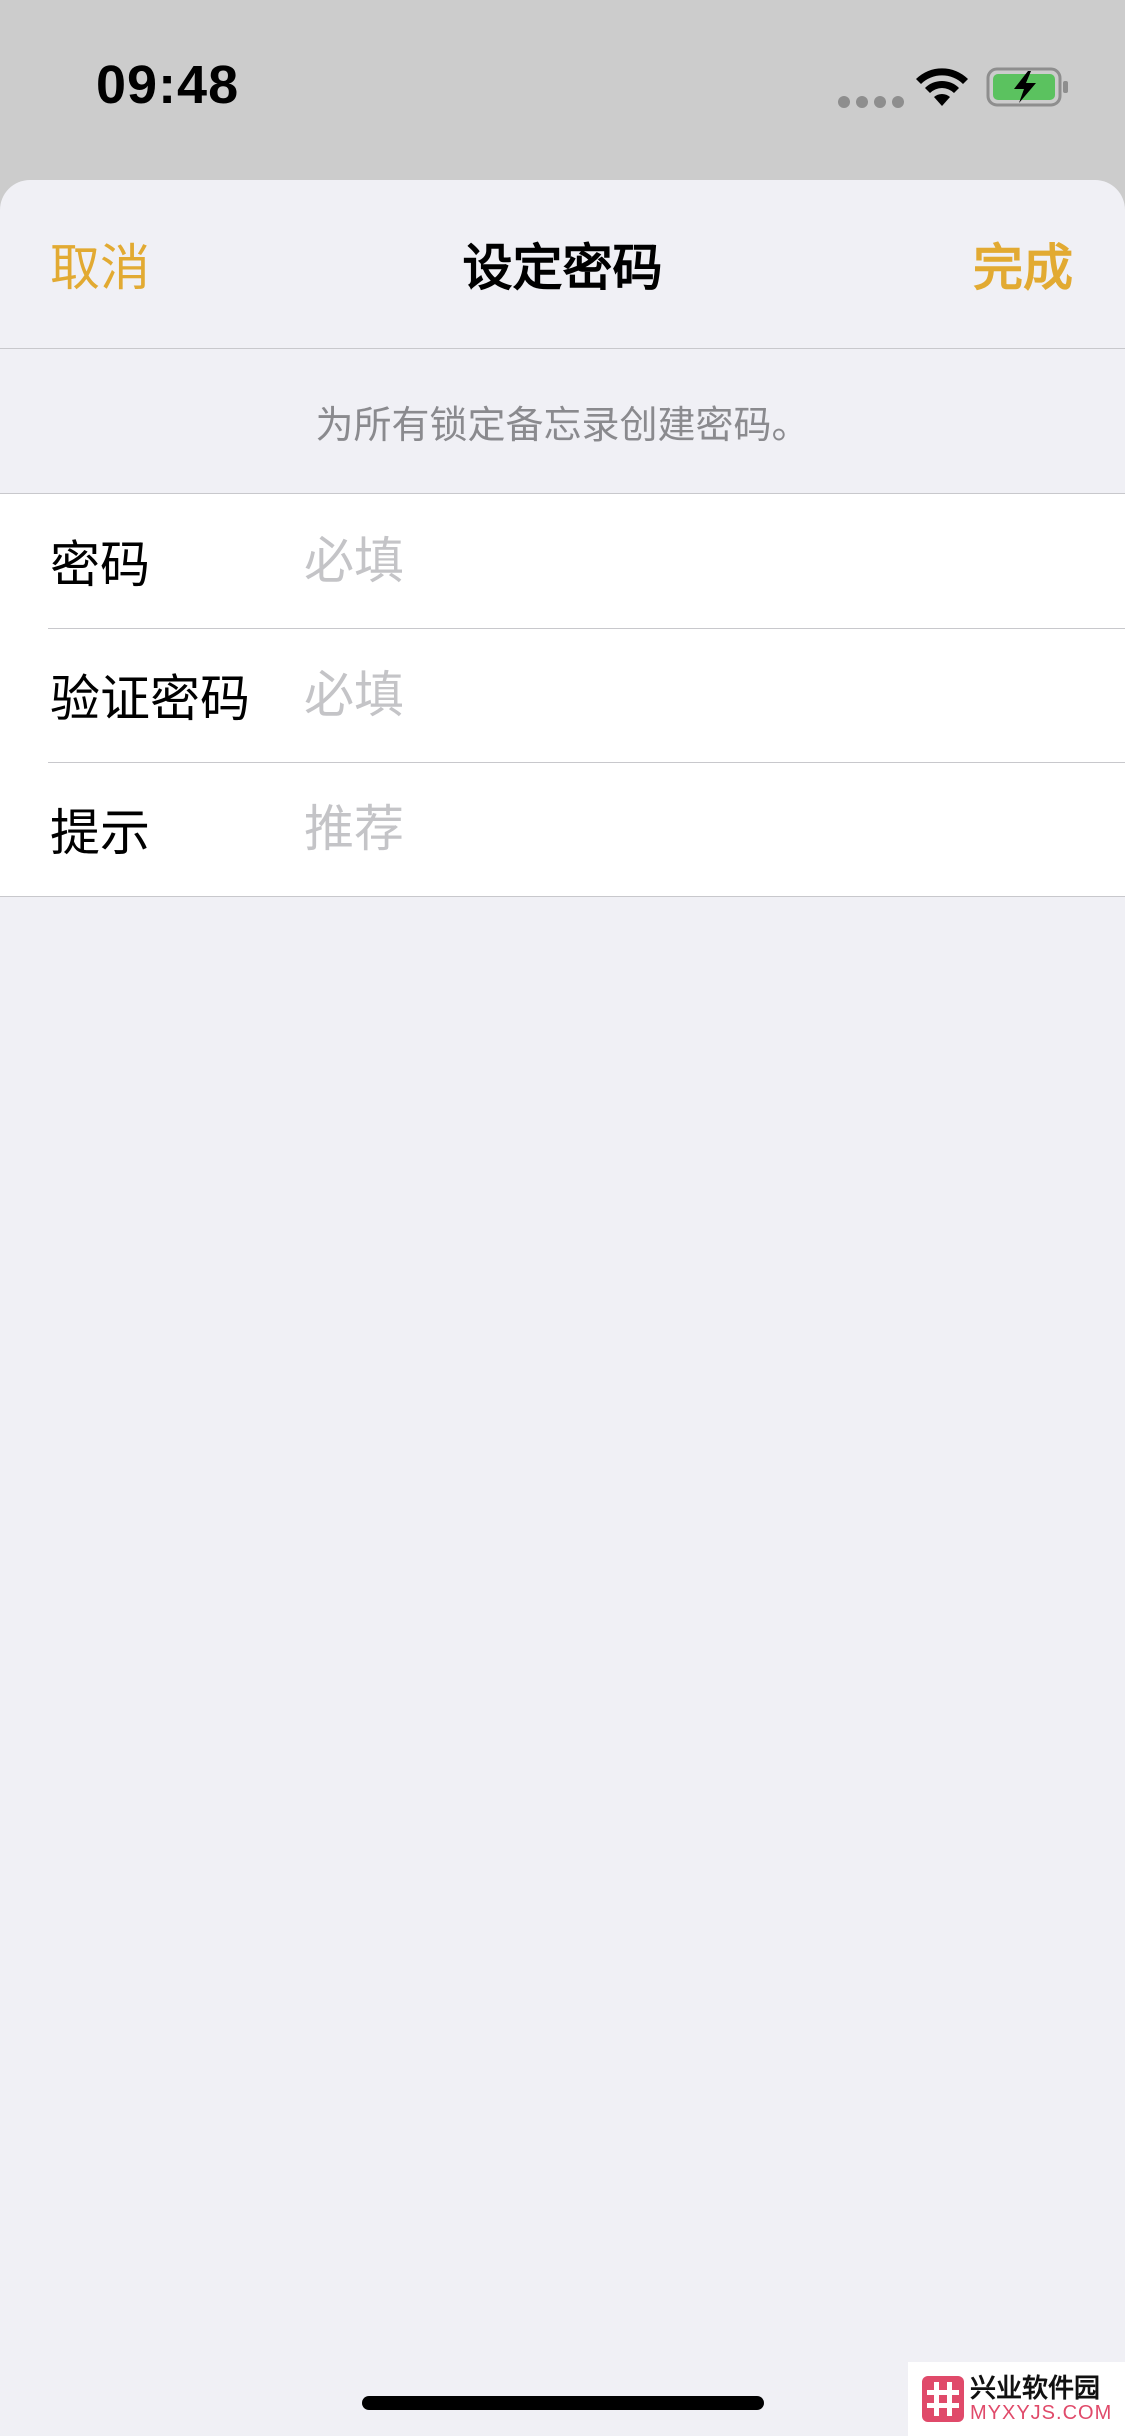 This screenshot has height=2436, width=1125. What do you see at coordinates (150, 699) in the screenshot?
I see `verify-password-label: 验证密码` at bounding box center [150, 699].